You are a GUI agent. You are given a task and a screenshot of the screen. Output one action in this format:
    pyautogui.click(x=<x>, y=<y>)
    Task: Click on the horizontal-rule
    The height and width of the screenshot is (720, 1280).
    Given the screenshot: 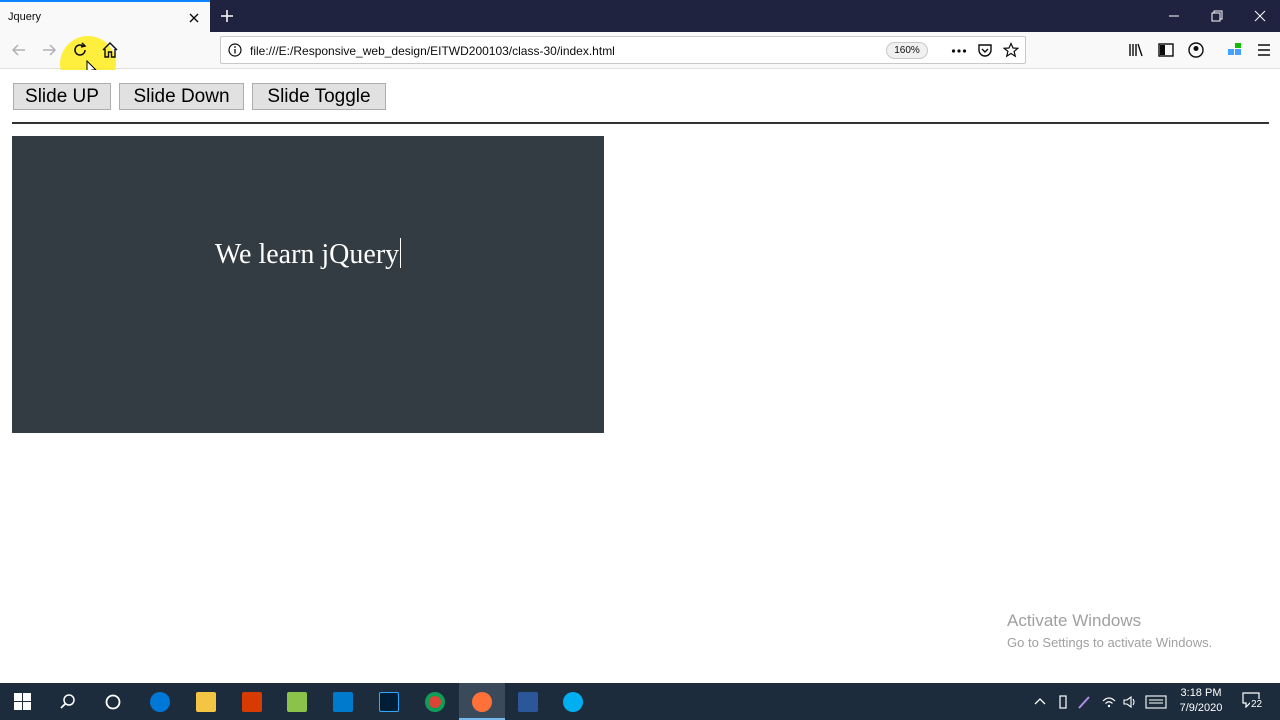 What is the action you would take?
    pyautogui.click(x=640, y=123)
    